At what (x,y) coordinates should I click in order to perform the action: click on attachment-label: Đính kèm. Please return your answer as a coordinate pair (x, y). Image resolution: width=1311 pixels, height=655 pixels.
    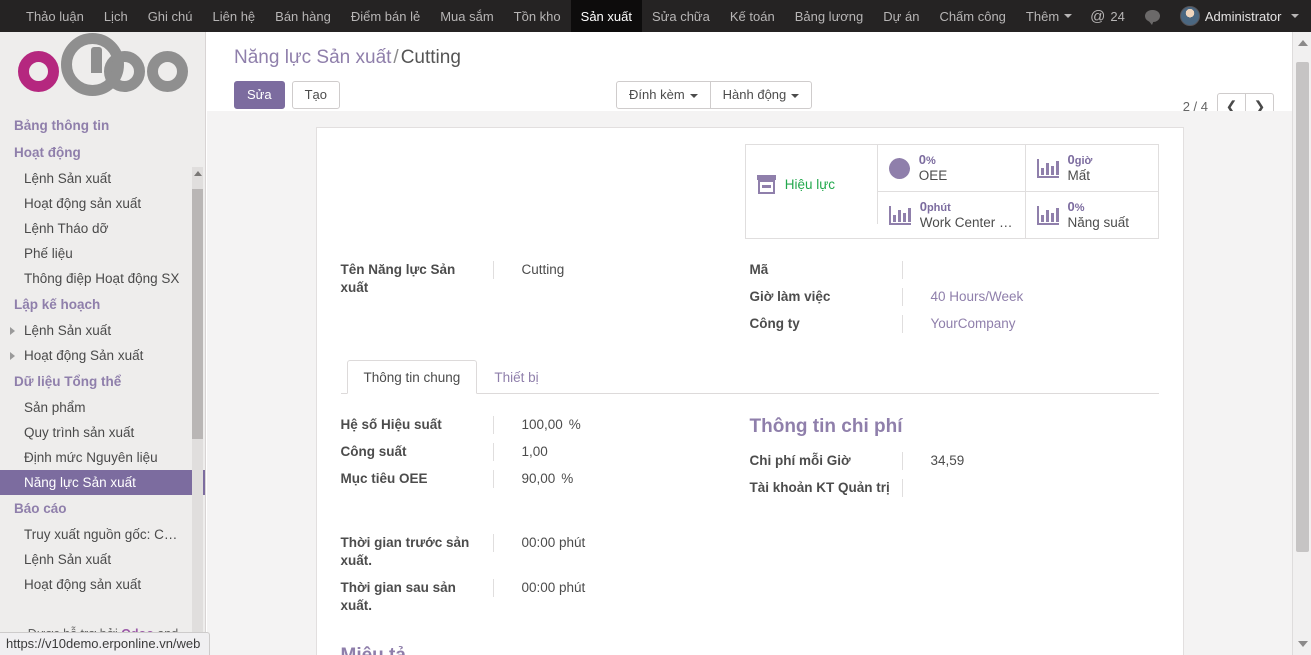
    Looking at the image, I should click on (657, 94).